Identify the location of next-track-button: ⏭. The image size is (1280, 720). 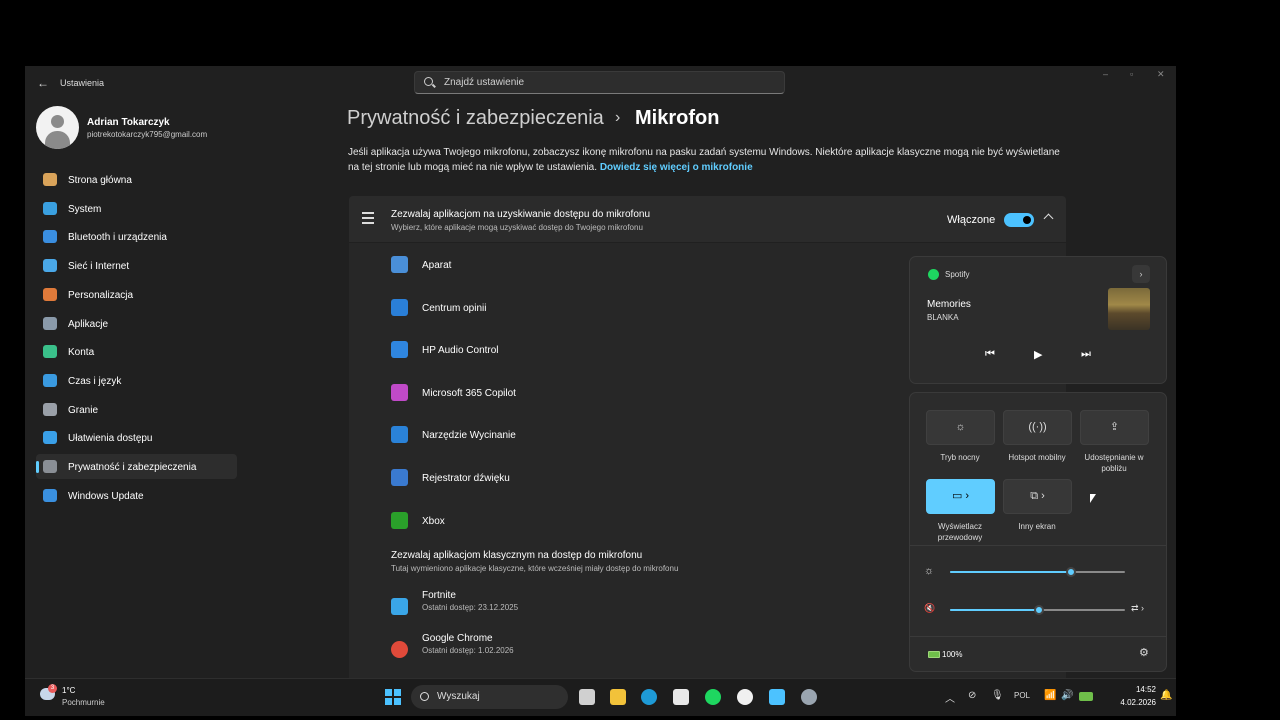
(1086, 354).